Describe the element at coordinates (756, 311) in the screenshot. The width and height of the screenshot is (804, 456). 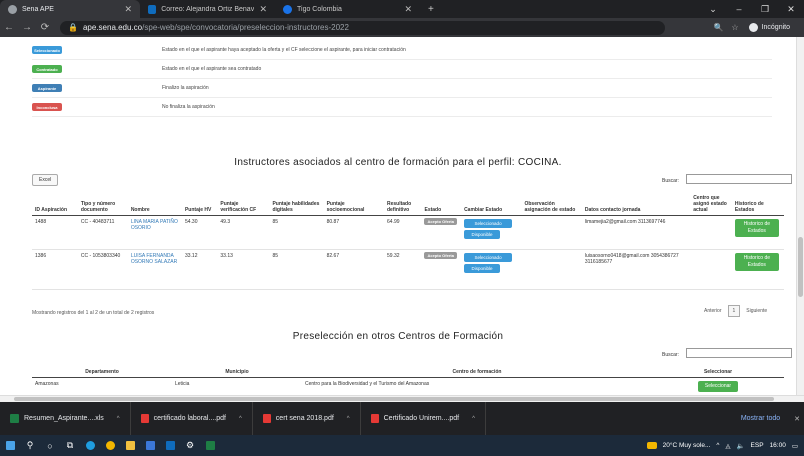
I see `next-page-button: Siguiente` at that location.